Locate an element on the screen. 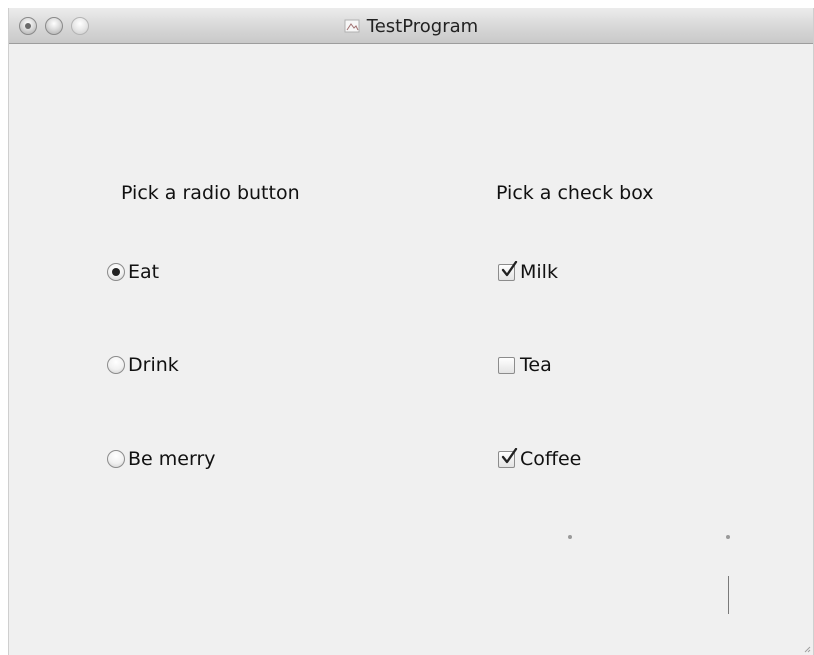  minimize-window-icon is located at coordinates (54, 26).